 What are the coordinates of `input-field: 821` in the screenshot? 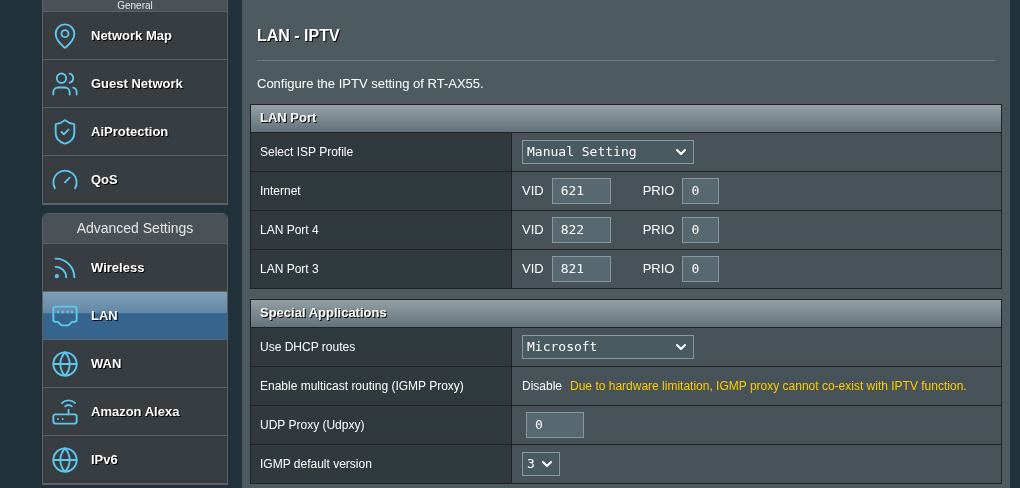 It's located at (581, 268).